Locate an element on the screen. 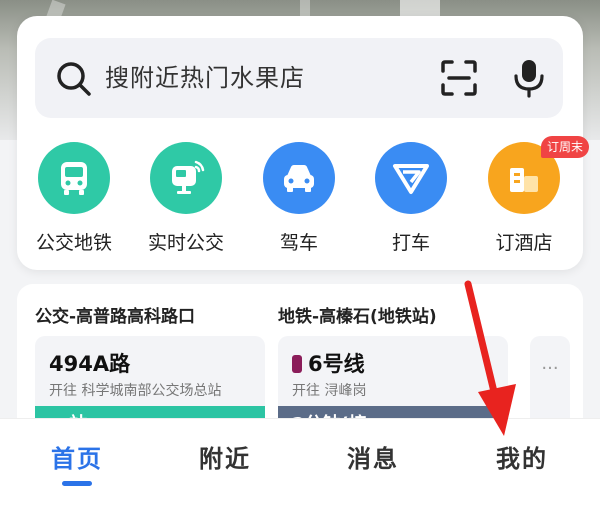 This screenshot has width=600, height=515. shortcut-bus-metro: 公交地铁 is located at coordinates (74, 201).